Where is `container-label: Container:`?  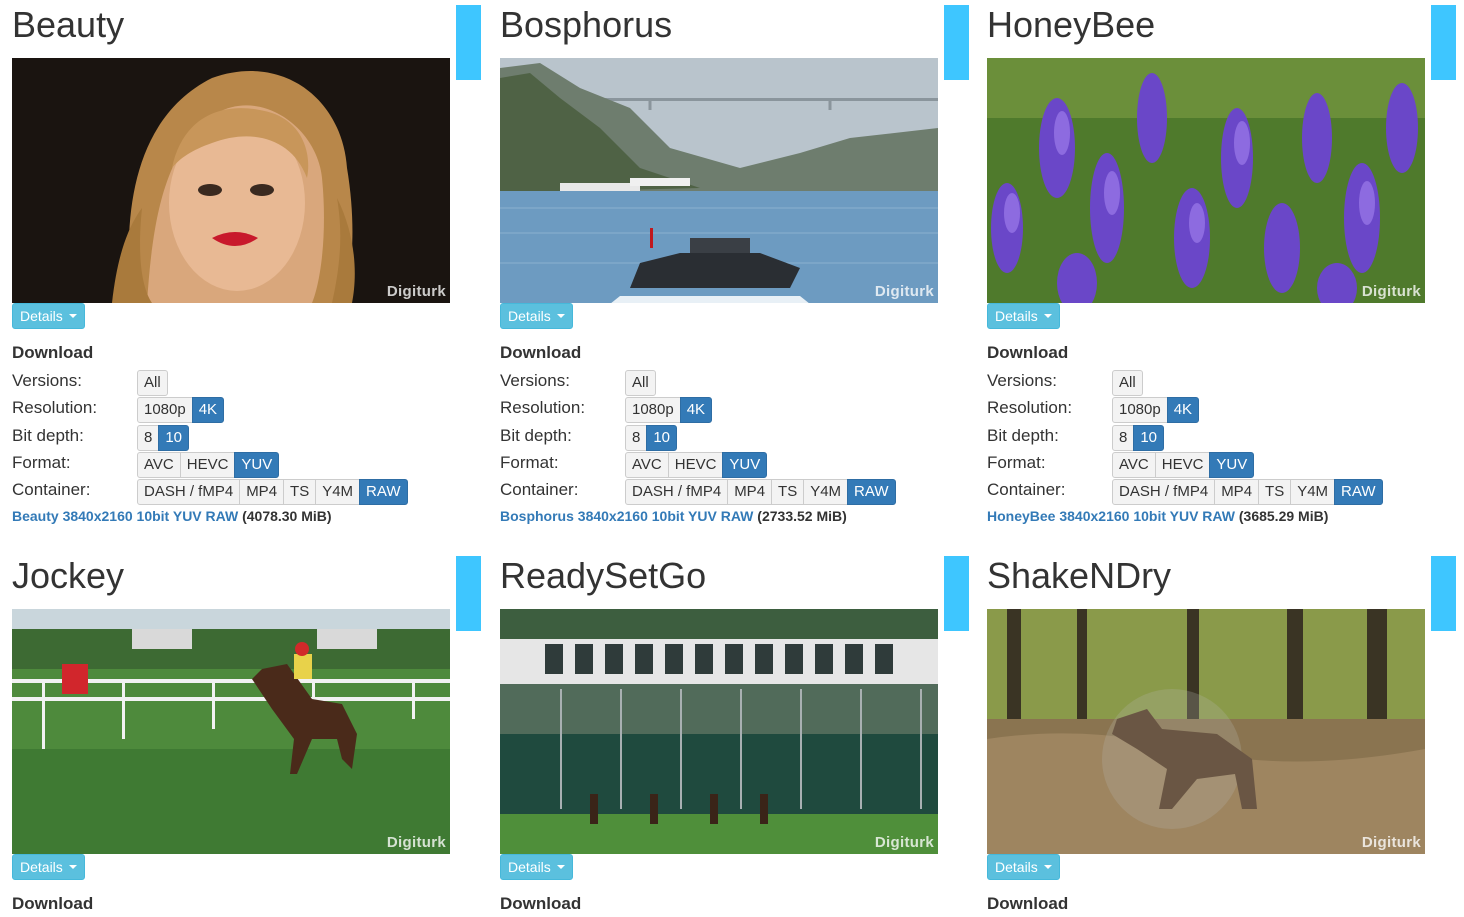 container-label: Container: is located at coordinates (539, 489).